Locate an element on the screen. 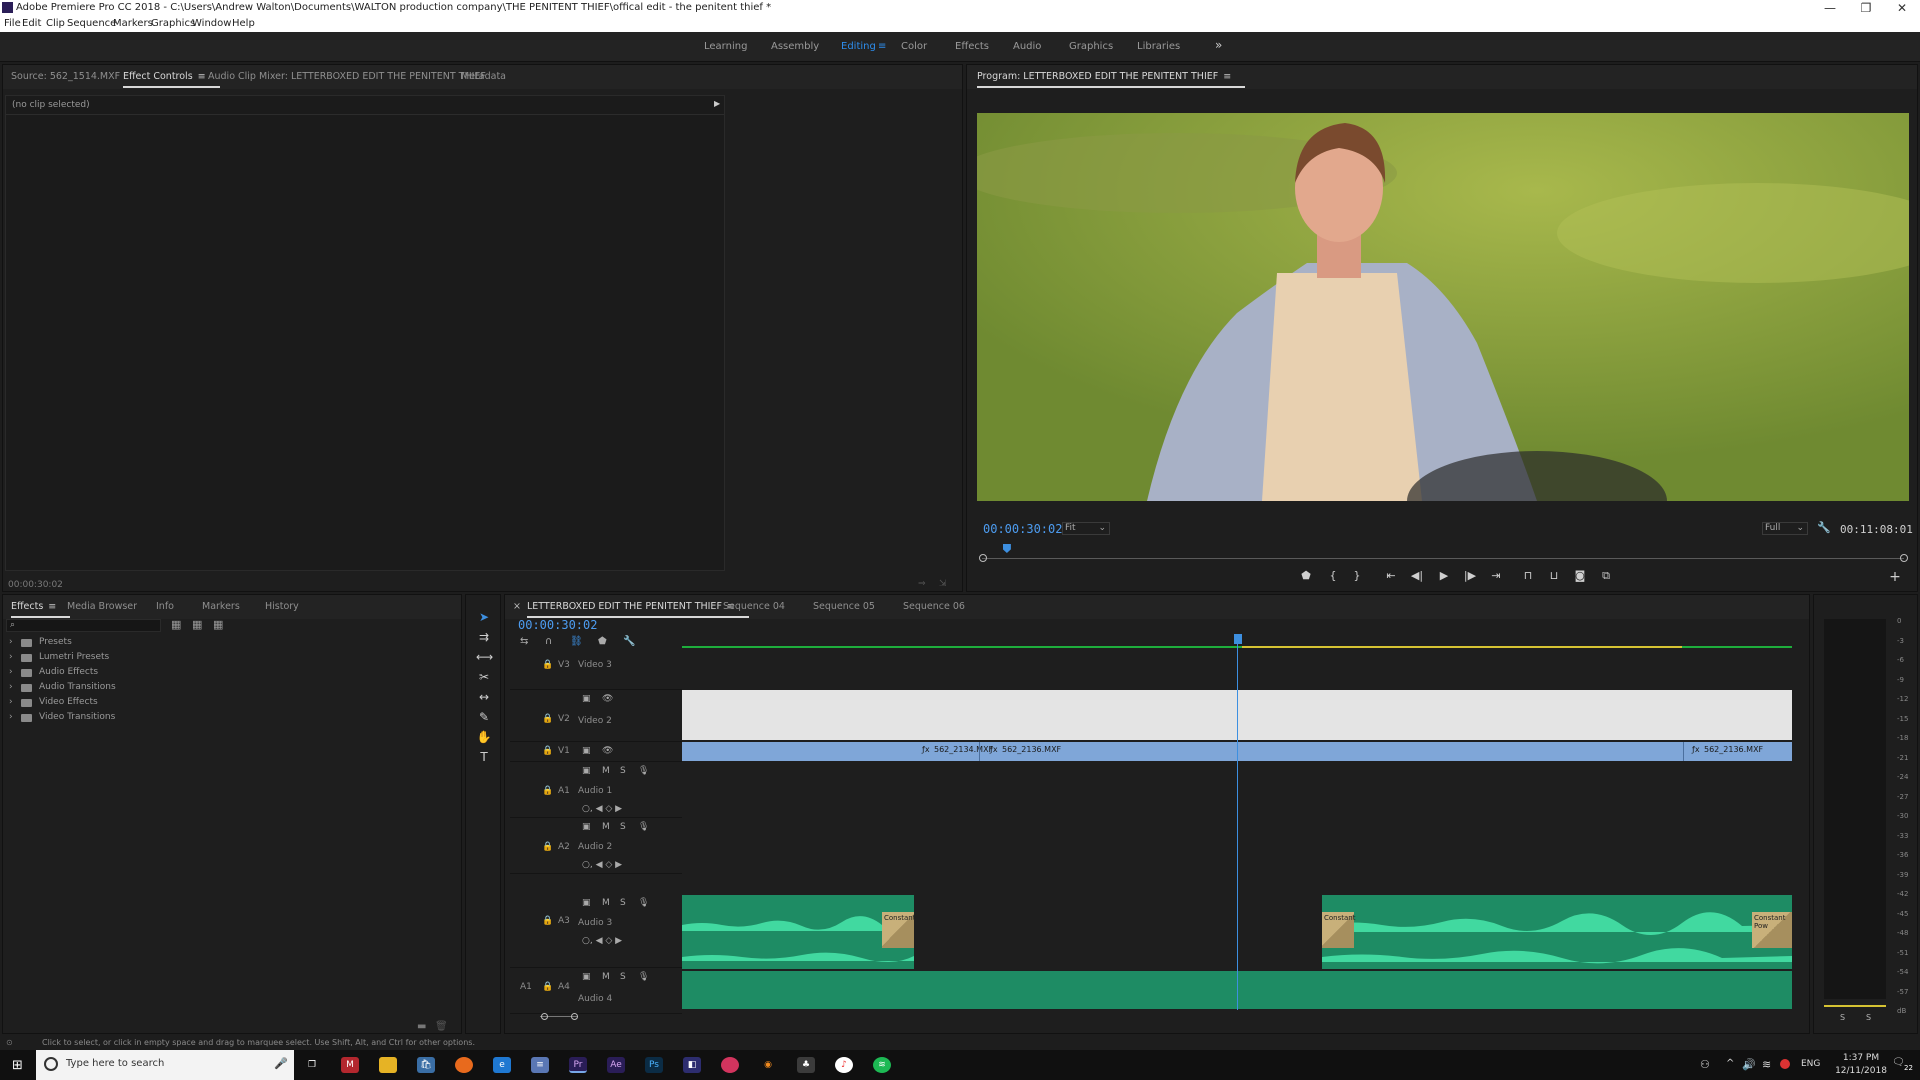  menu-edit: Edit is located at coordinates (31, 23).